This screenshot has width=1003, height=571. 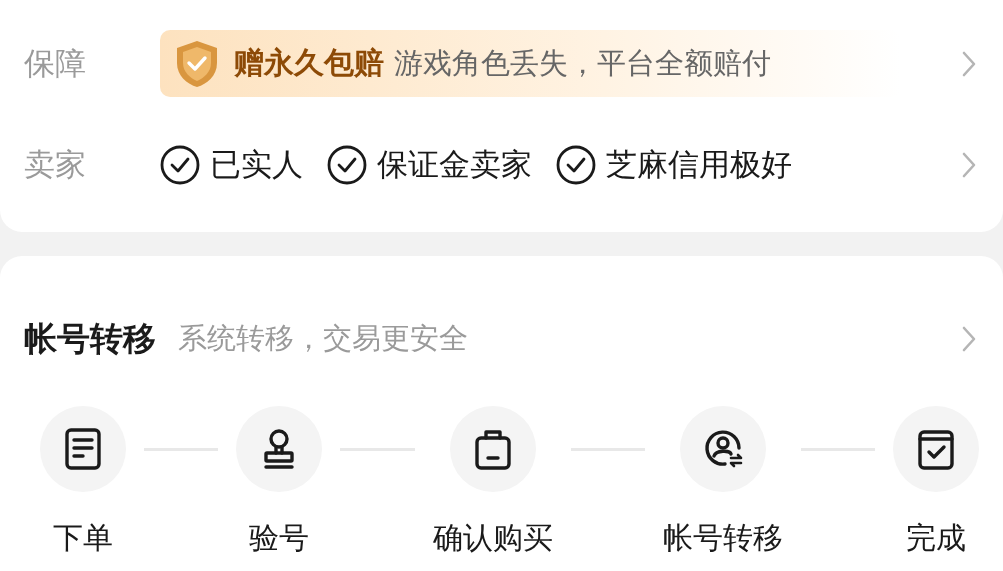 I want to click on step-label: 验号, so click(x=279, y=538).